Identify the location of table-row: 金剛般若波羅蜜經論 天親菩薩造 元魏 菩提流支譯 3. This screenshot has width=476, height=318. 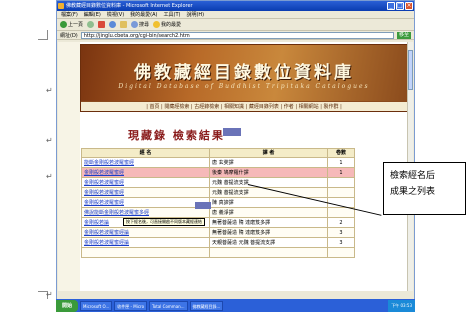
(218, 242).